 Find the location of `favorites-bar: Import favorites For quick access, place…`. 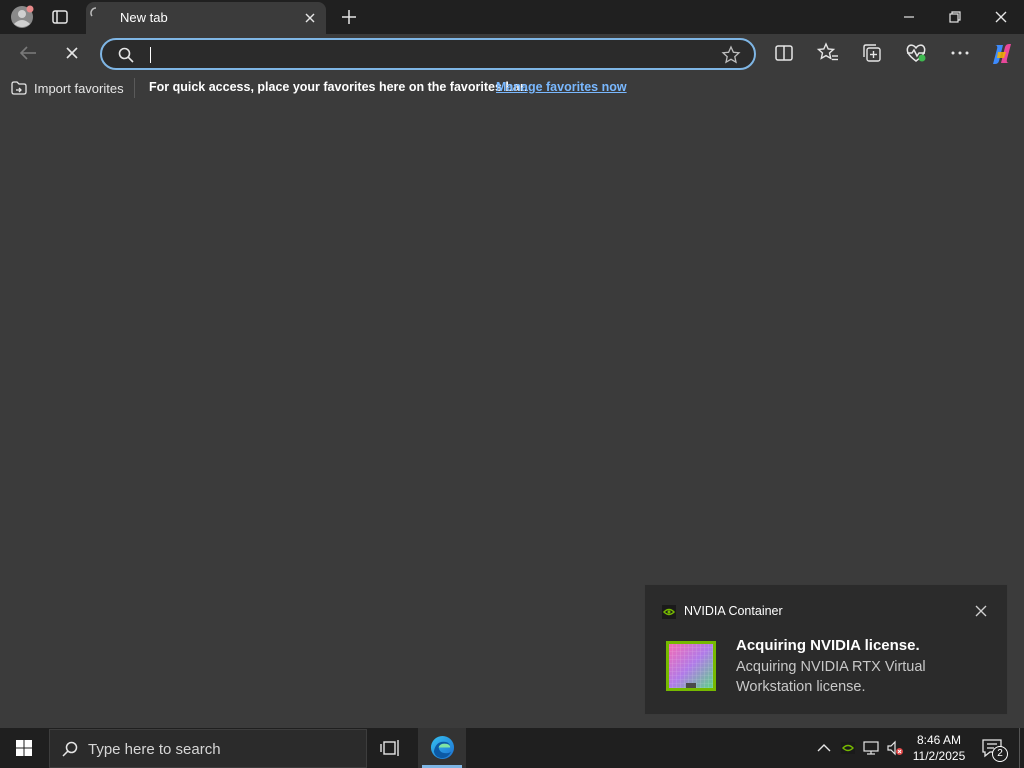

favorites-bar: Import favorites For quick access, place… is located at coordinates (512, 88).